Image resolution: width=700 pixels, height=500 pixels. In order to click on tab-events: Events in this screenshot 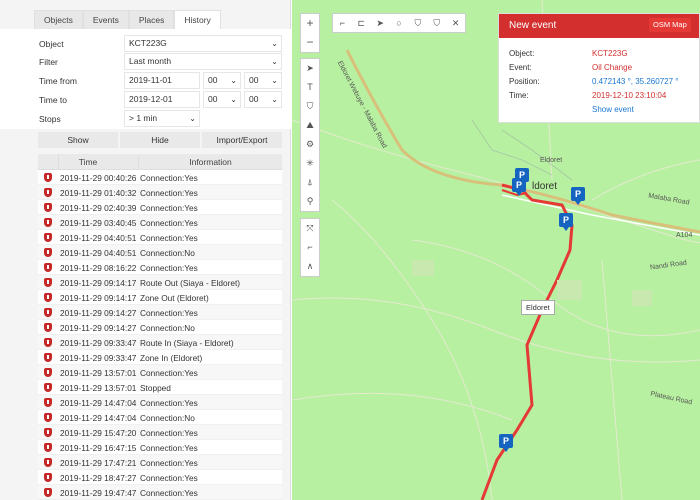, I will do `click(105, 19)`.